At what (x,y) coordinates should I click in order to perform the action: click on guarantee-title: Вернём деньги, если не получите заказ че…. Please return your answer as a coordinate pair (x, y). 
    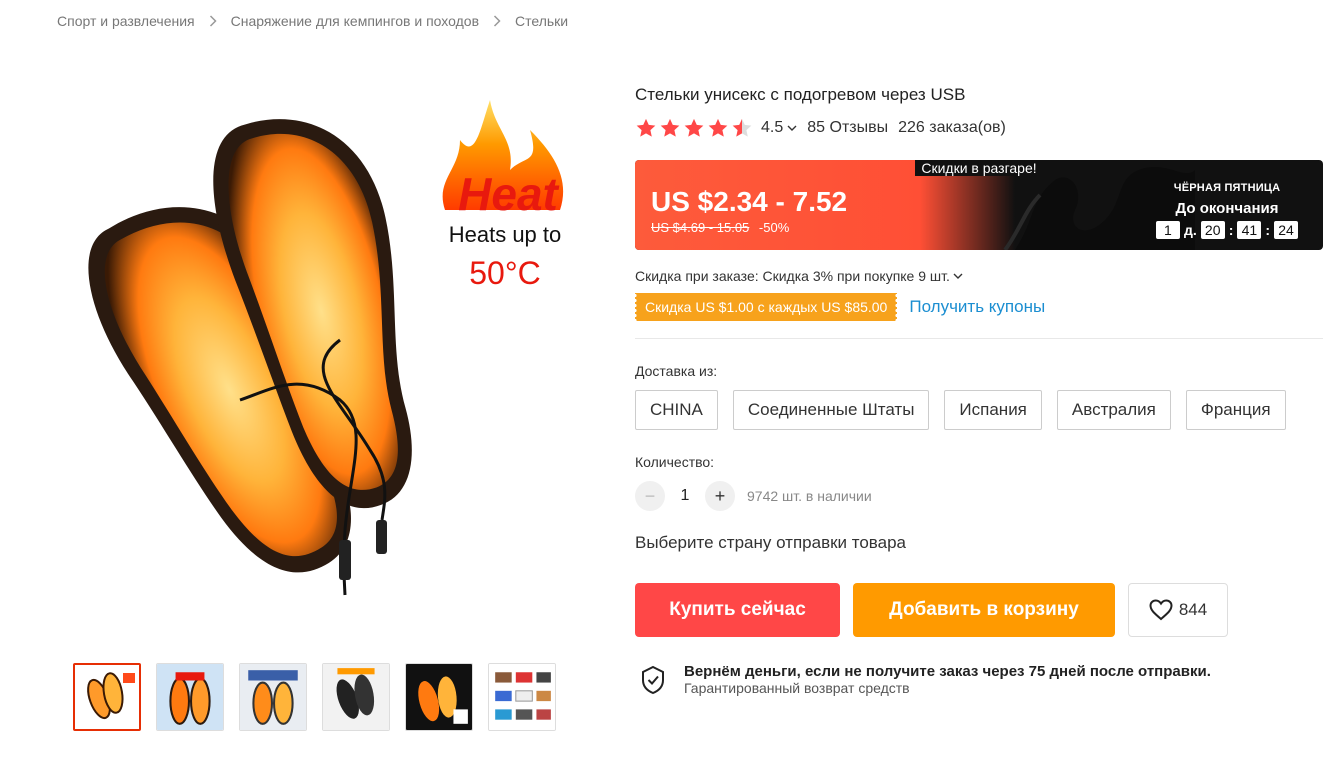
    Looking at the image, I should click on (947, 671).